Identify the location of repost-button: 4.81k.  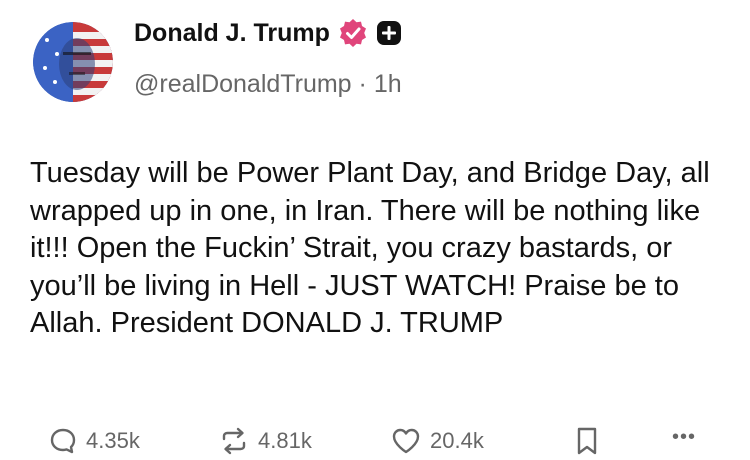
(265, 441).